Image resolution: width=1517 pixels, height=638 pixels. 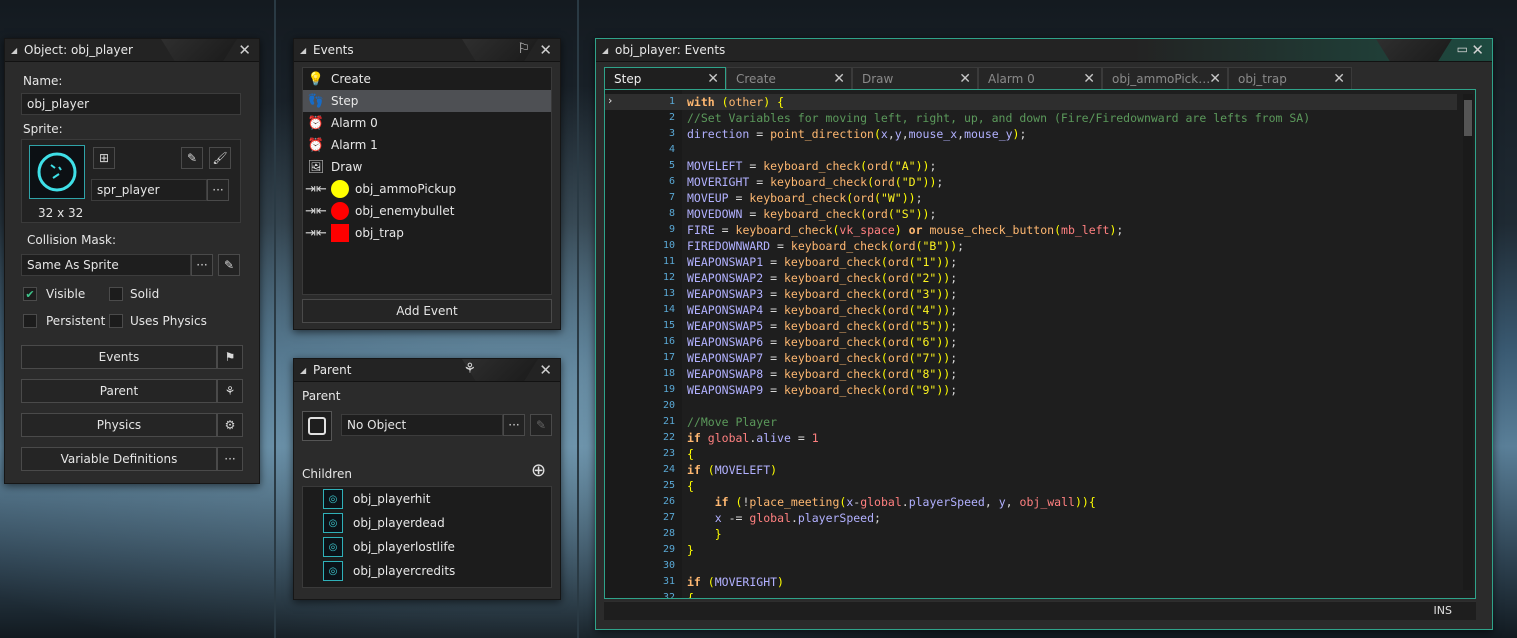 What do you see at coordinates (220, 158) in the screenshot?
I see `paint-sprite-button: 🖌` at bounding box center [220, 158].